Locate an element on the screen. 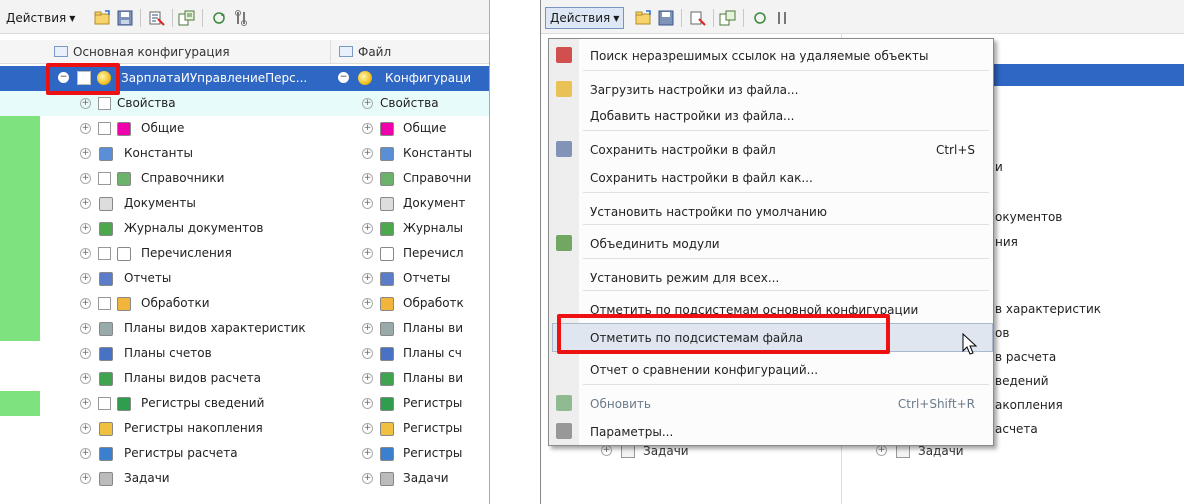 This screenshot has height=504, width=1184. tree-row: + Константы + Константы is located at coordinates (244, 153).